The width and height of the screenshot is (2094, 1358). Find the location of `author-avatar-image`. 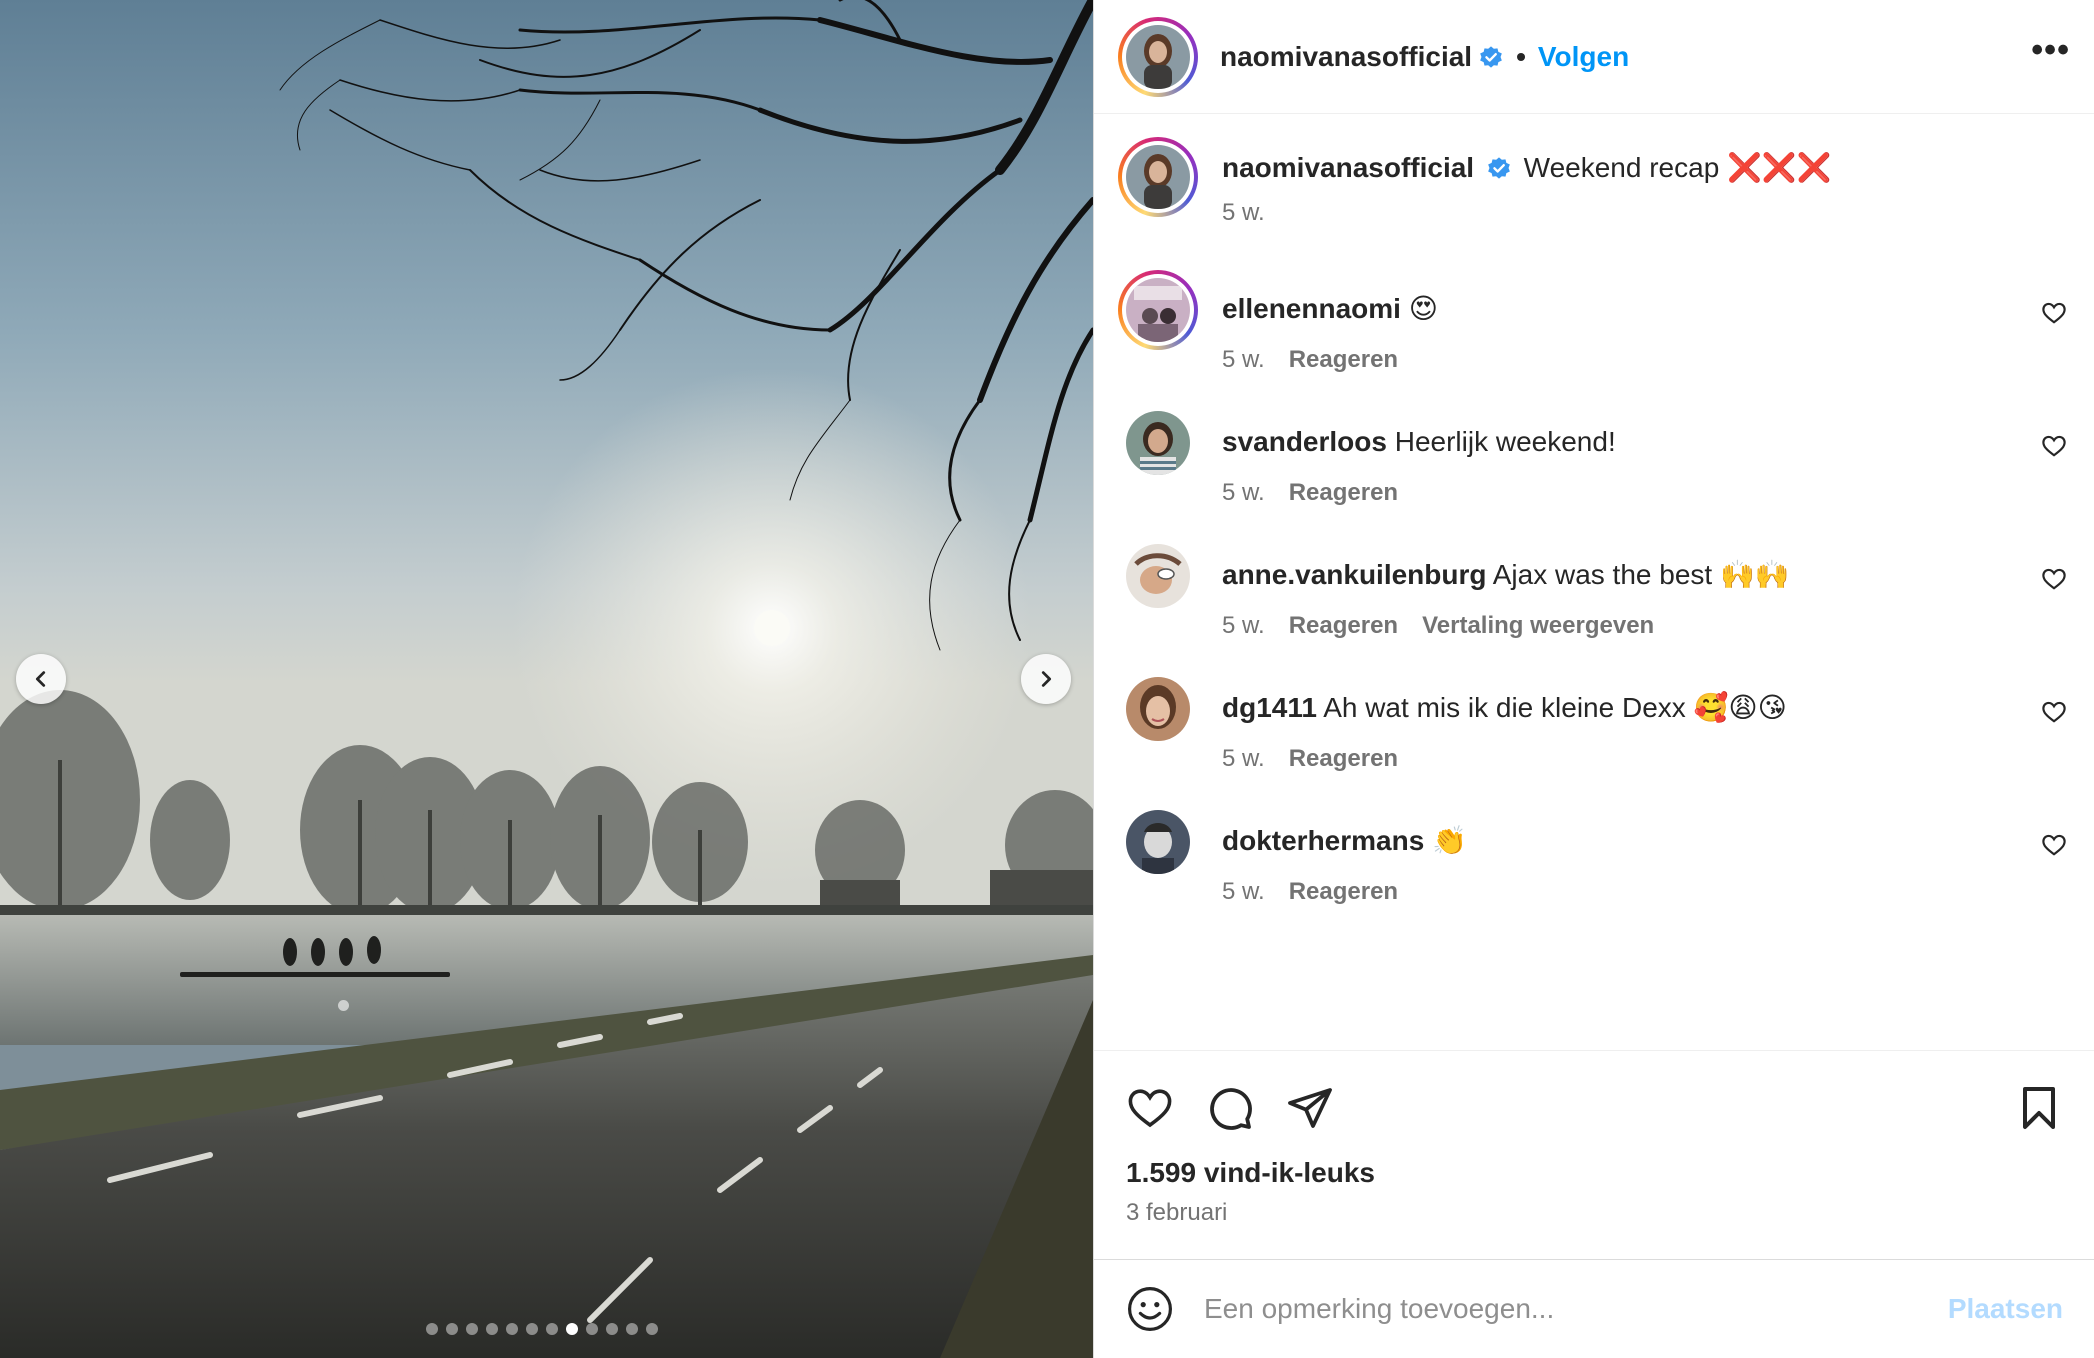

author-avatar-image is located at coordinates (1158, 56).